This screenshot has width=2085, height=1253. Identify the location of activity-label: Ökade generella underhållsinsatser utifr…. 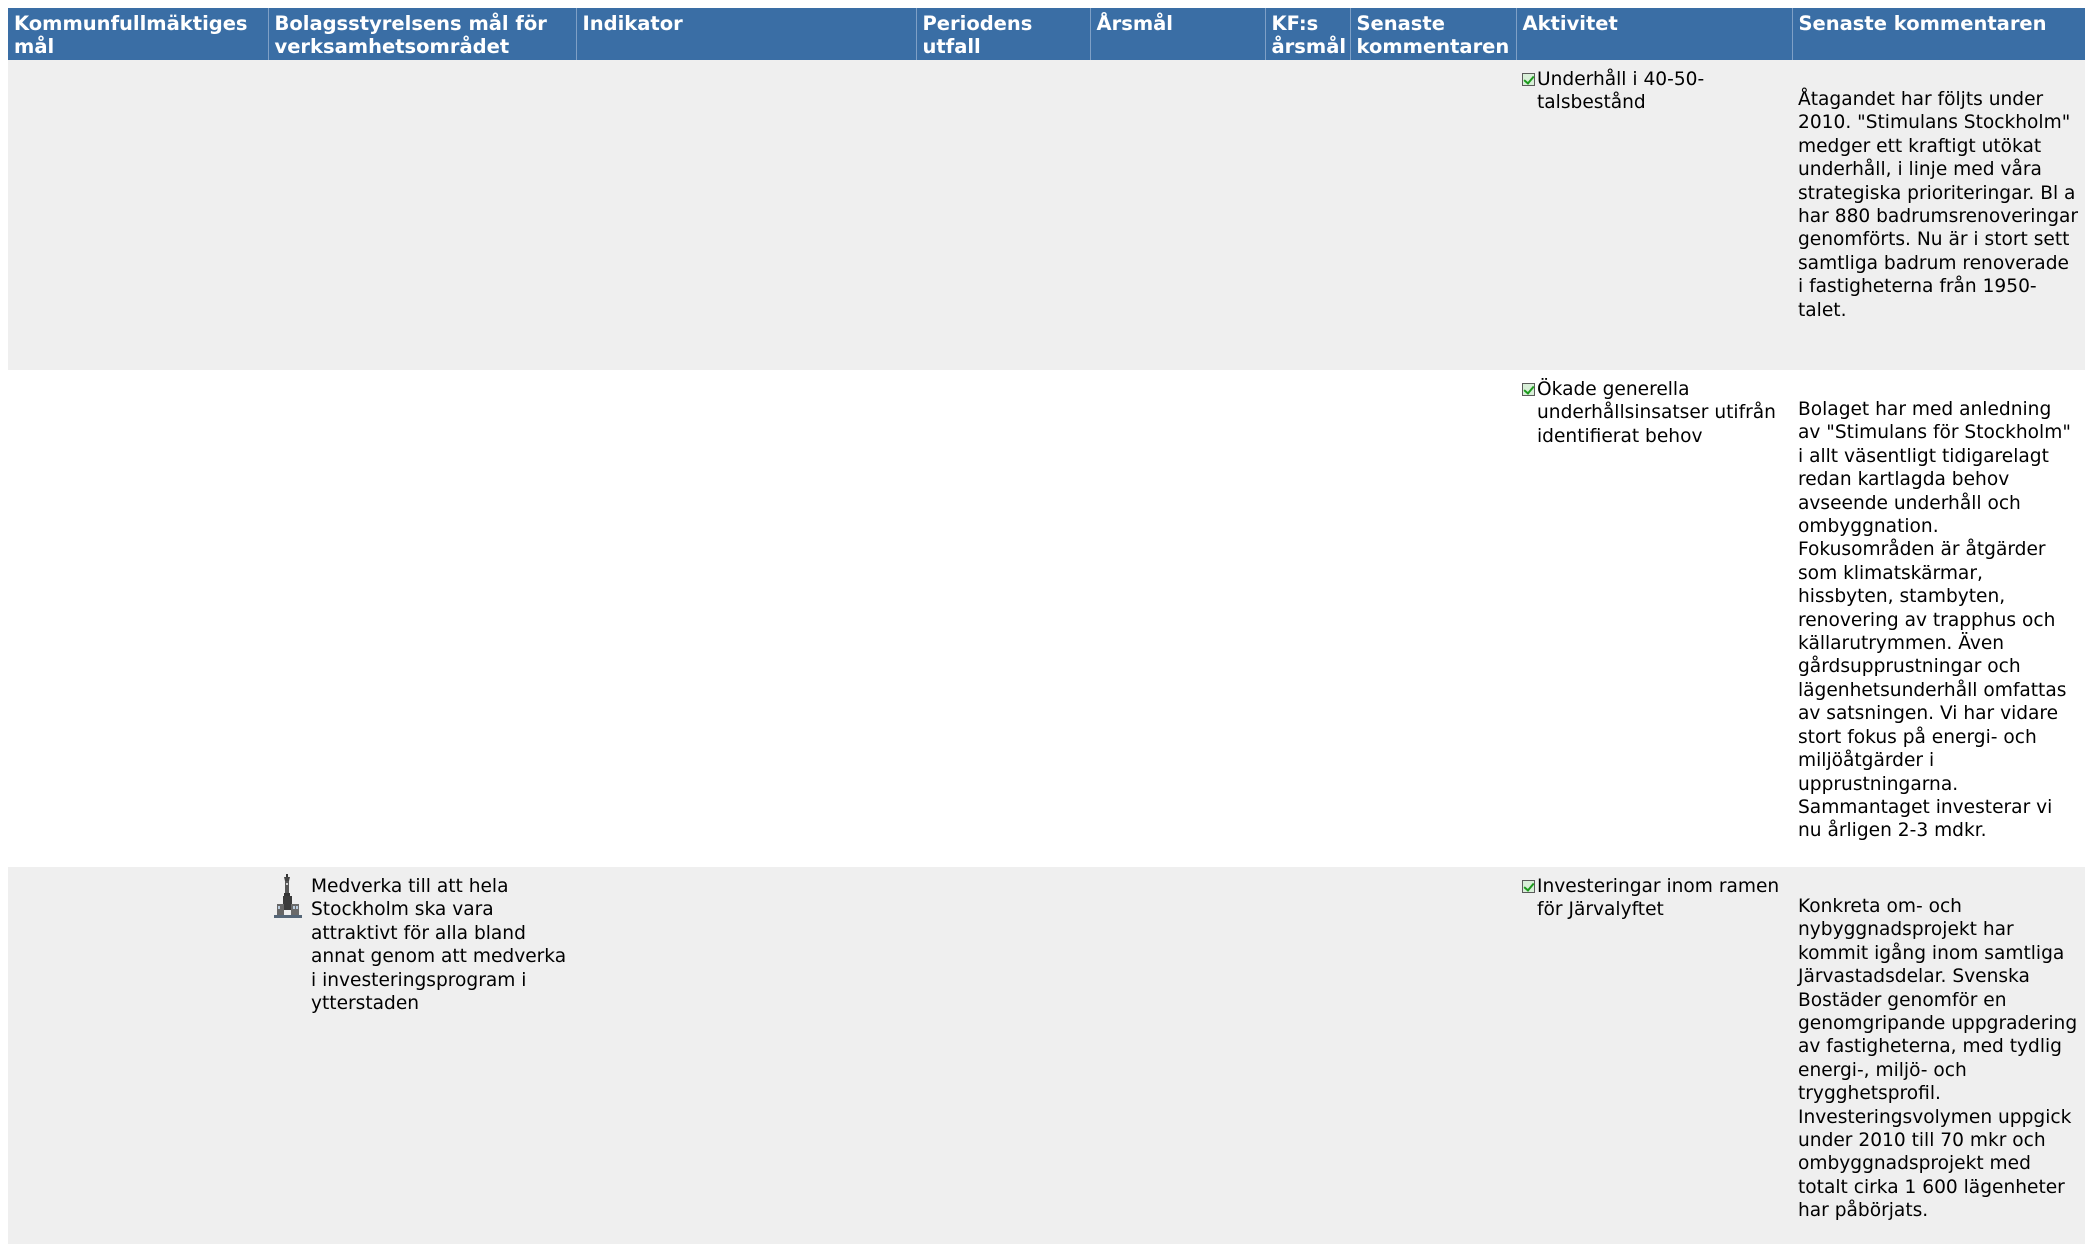
(1661, 413).